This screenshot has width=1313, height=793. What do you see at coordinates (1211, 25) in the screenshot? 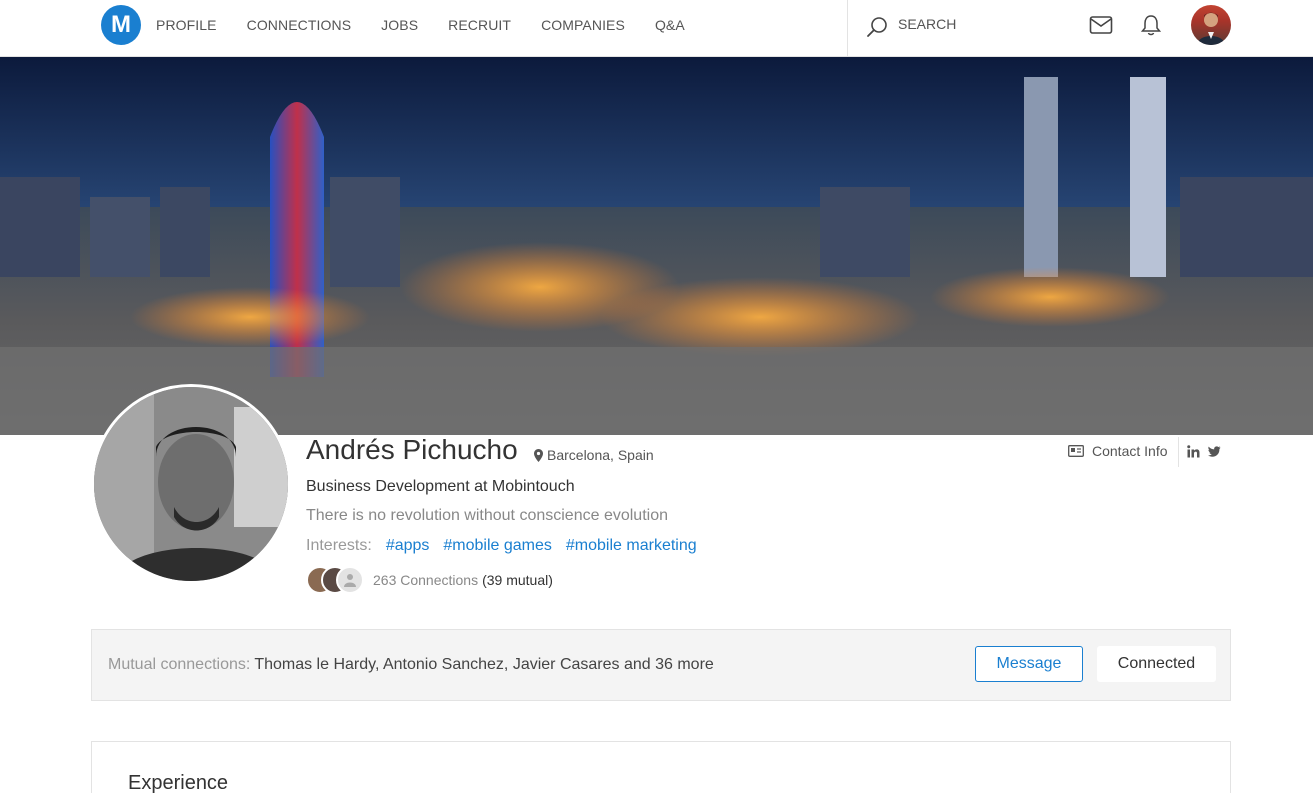
I see `user-avatar` at bounding box center [1211, 25].